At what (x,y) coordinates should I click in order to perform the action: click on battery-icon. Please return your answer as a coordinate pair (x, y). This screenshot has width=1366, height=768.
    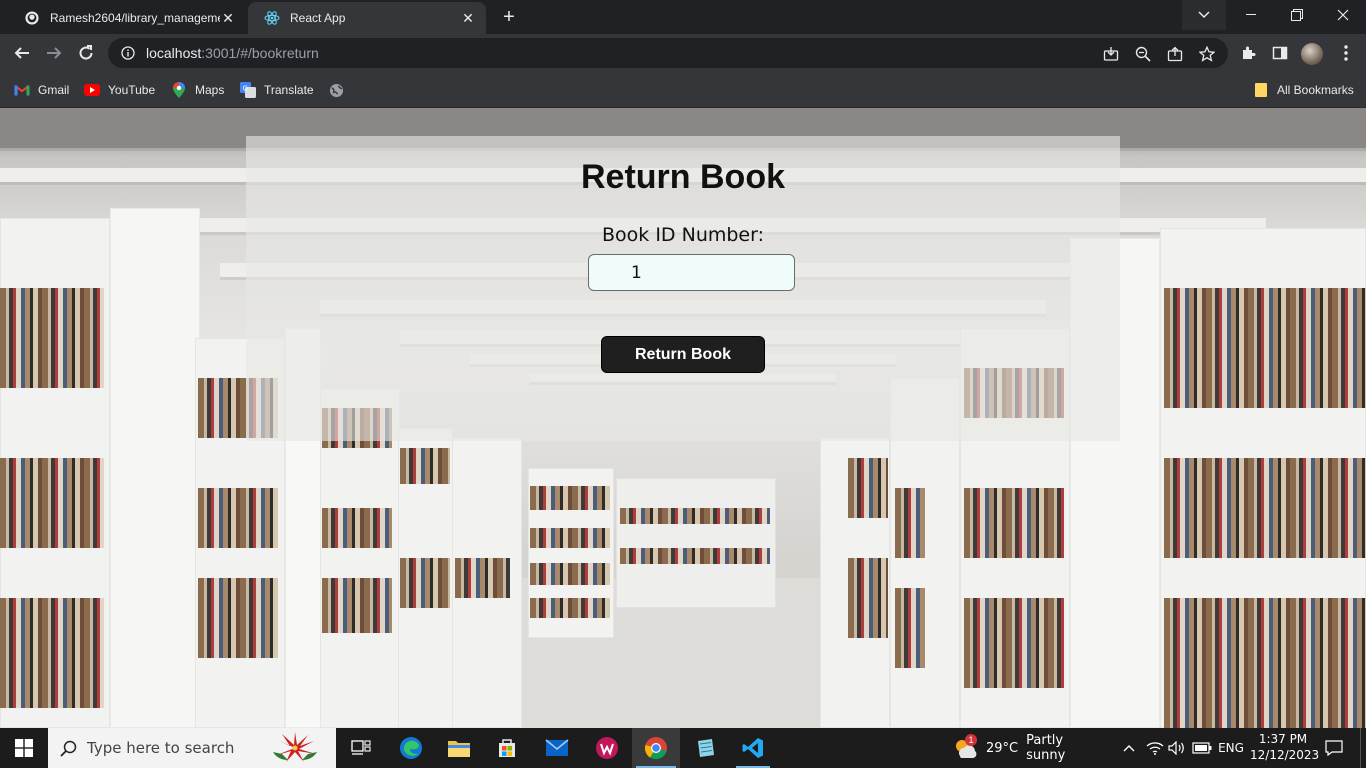
    Looking at the image, I should click on (1202, 748).